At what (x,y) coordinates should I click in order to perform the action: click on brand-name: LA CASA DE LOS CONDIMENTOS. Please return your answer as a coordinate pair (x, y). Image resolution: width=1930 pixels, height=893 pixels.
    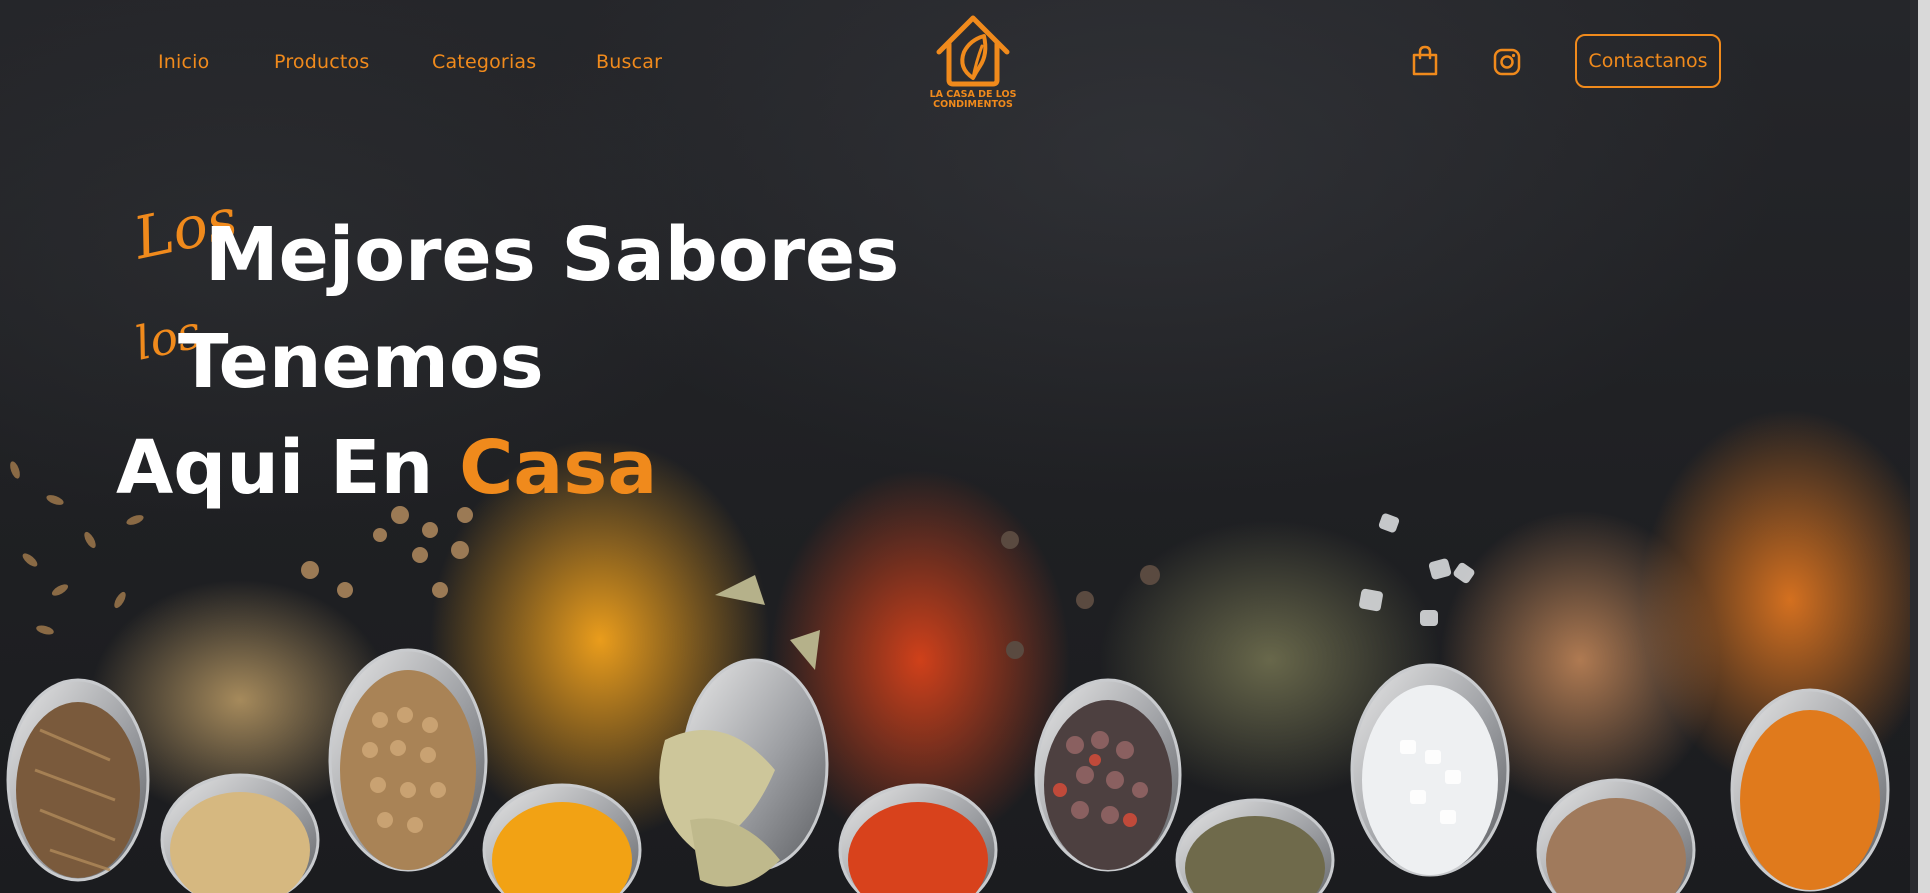
    Looking at the image, I should click on (973, 99).